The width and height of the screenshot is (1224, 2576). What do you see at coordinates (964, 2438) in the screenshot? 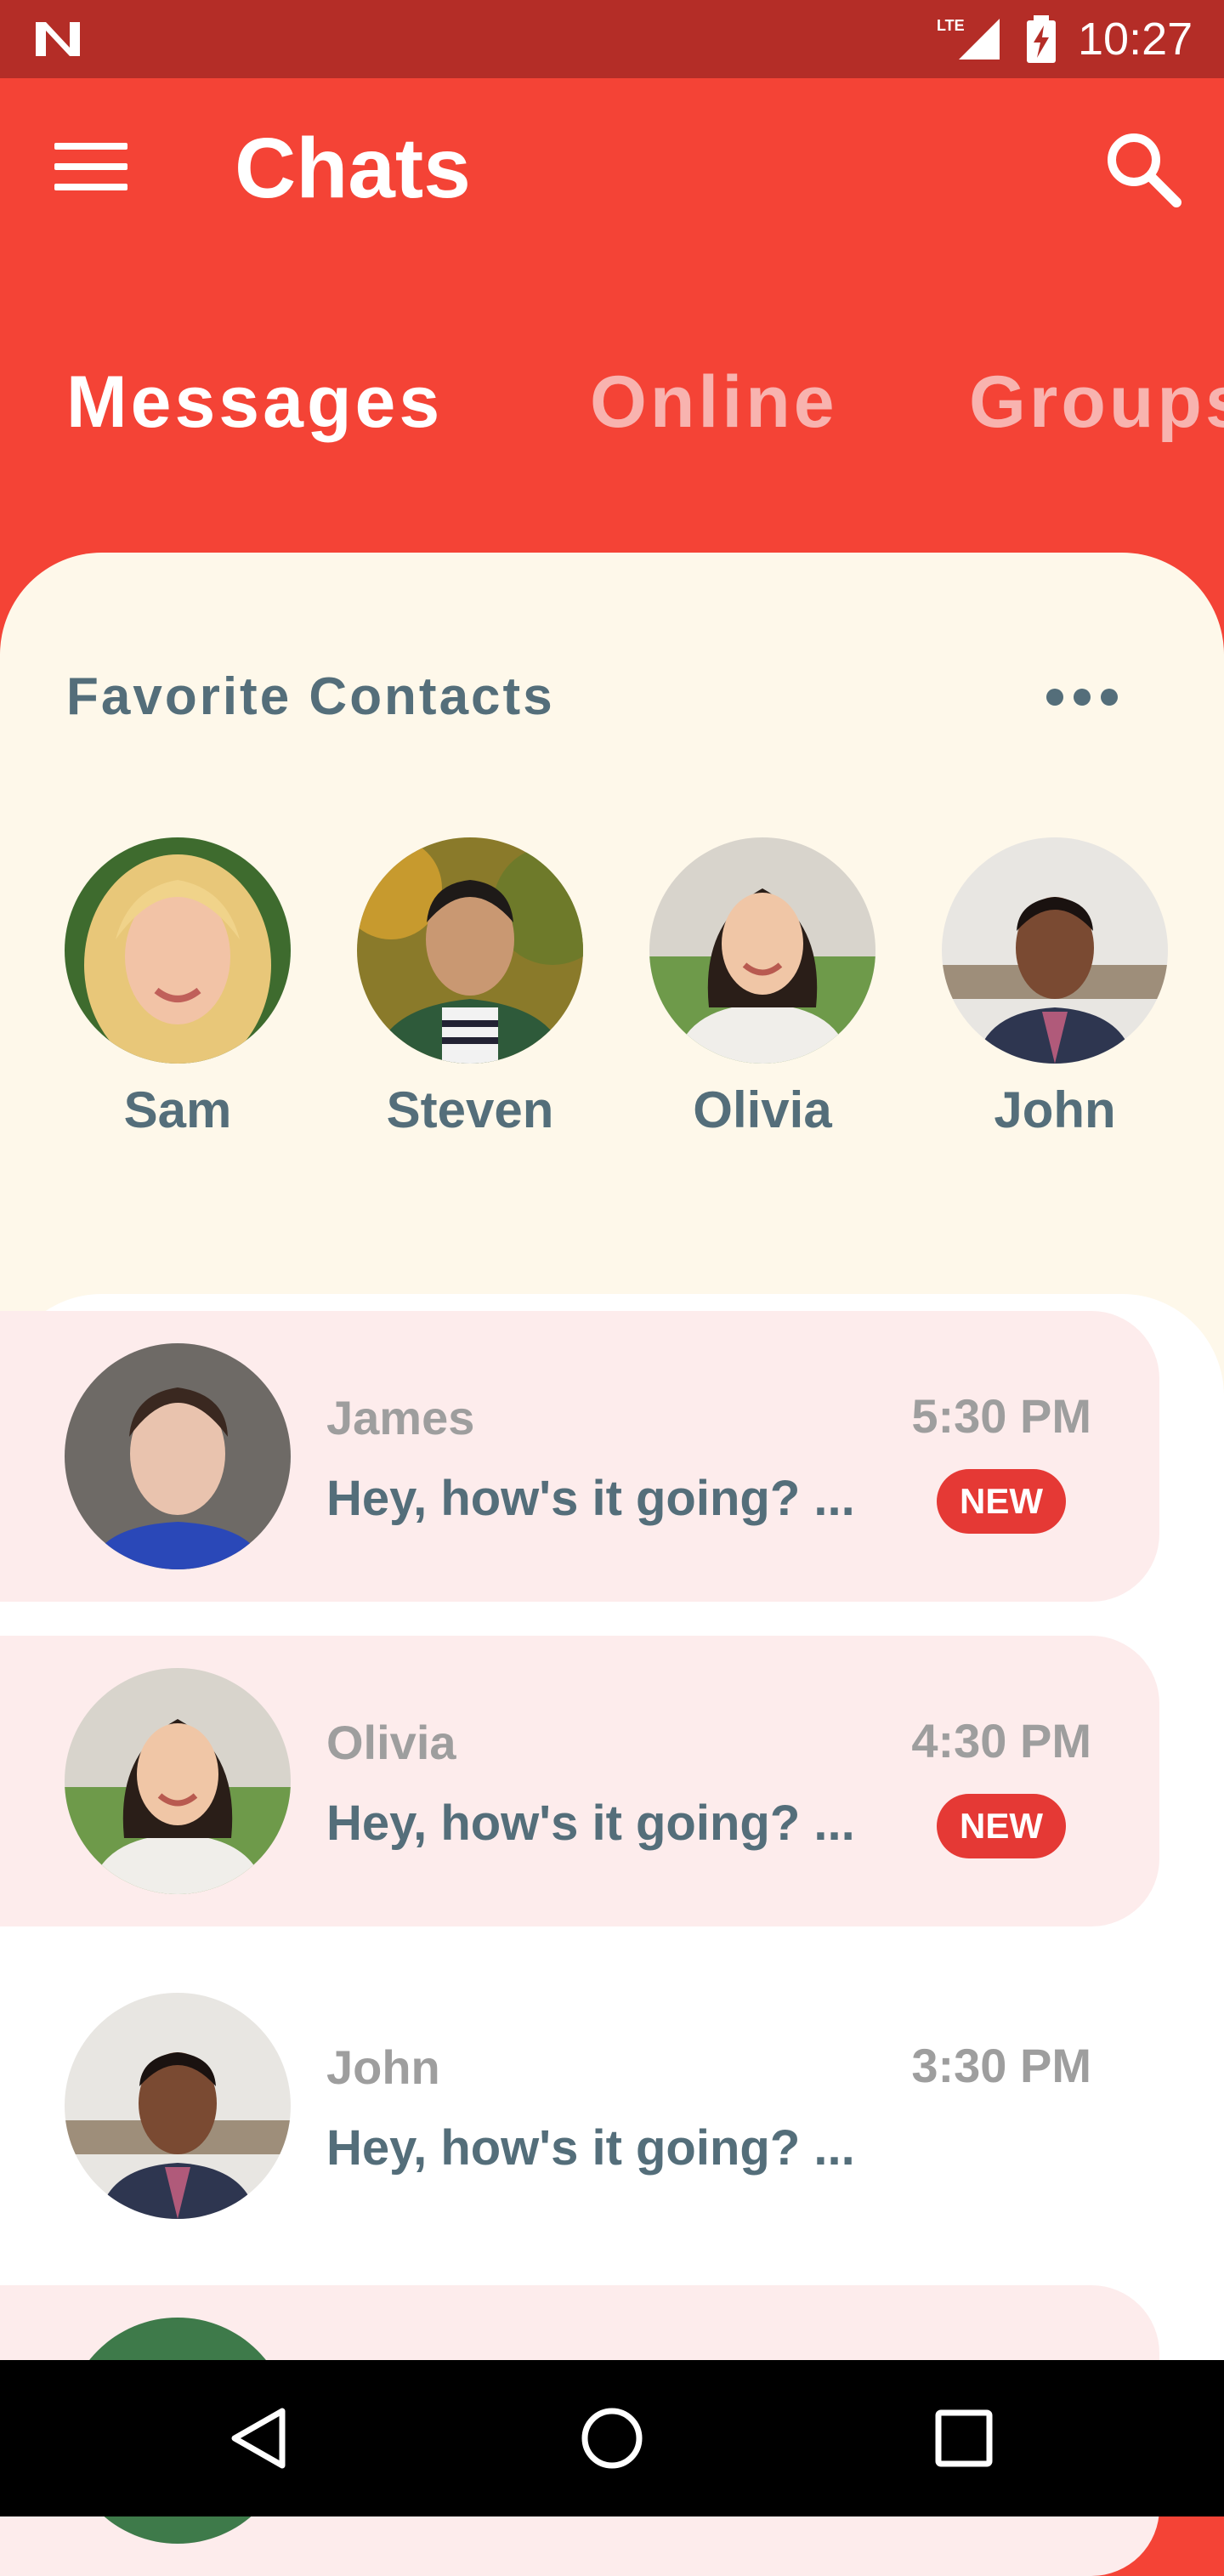
I see `recents-icon` at bounding box center [964, 2438].